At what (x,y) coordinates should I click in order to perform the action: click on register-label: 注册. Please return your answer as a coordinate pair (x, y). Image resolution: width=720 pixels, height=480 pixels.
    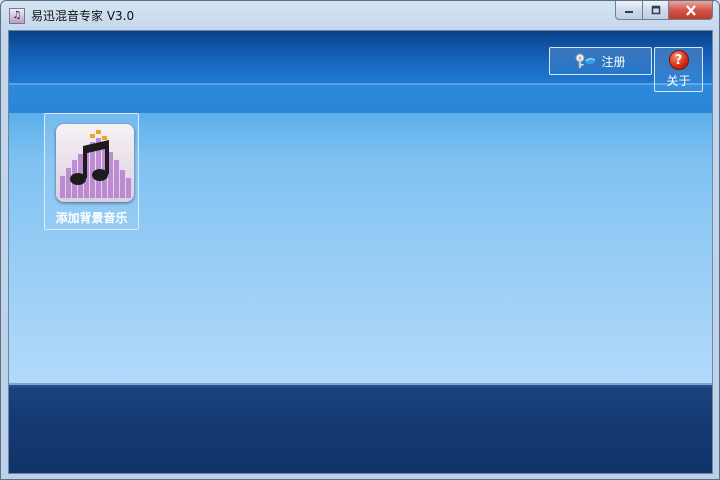
    Looking at the image, I should click on (613, 61).